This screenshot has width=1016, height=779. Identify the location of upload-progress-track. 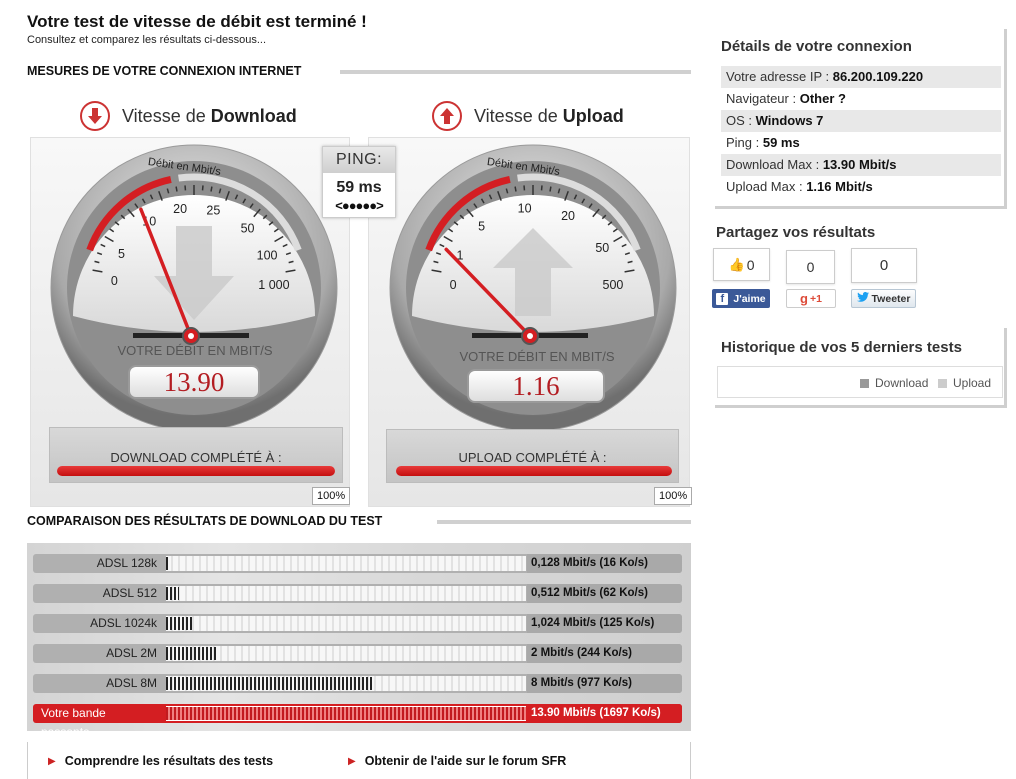
(534, 471).